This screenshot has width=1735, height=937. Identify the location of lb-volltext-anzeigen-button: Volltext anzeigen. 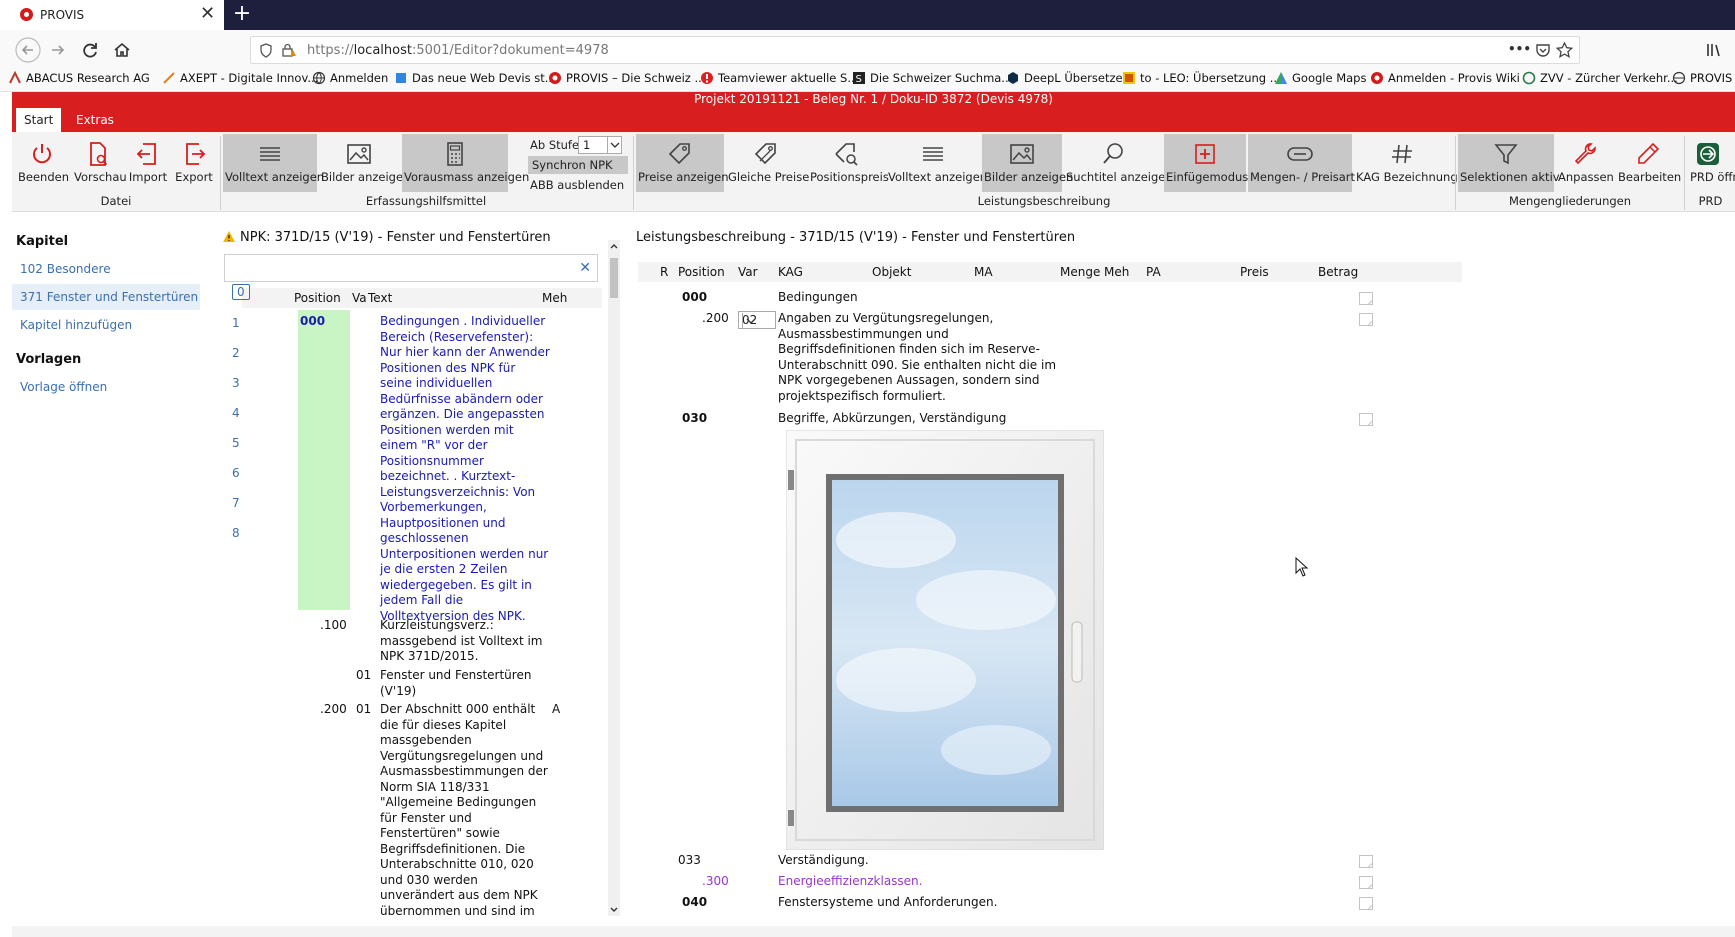
(936, 163).